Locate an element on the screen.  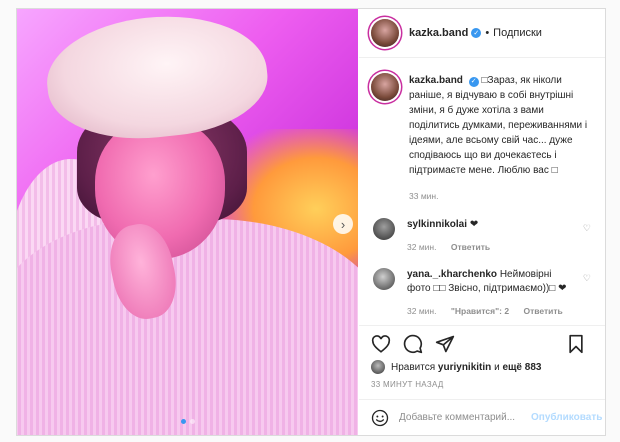
comment-item: sylkinnikolai ❤ 32 мин. Ответить ♡ is located at coordinates (482, 236).